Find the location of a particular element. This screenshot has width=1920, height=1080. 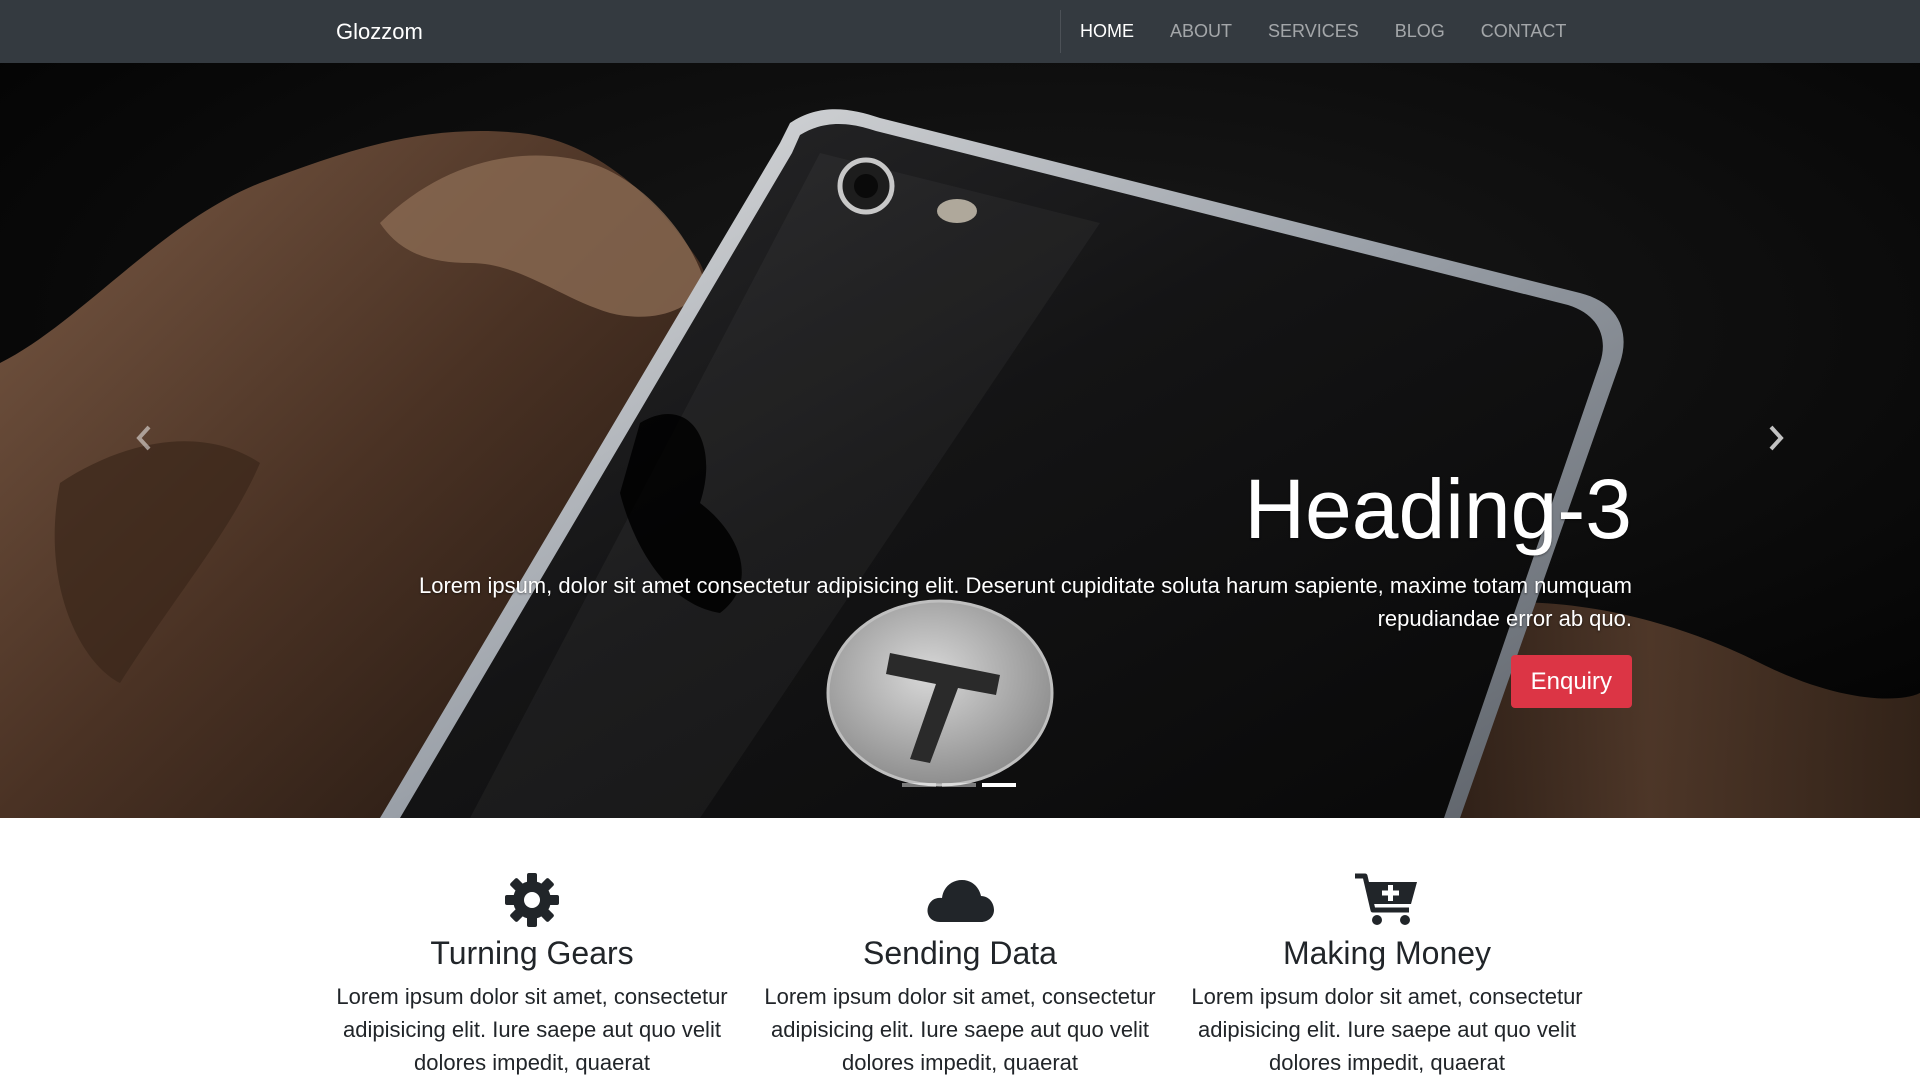

nav-links: HOME ABOUT SERVICES BLOG CONTACT is located at coordinates (1323, 31).